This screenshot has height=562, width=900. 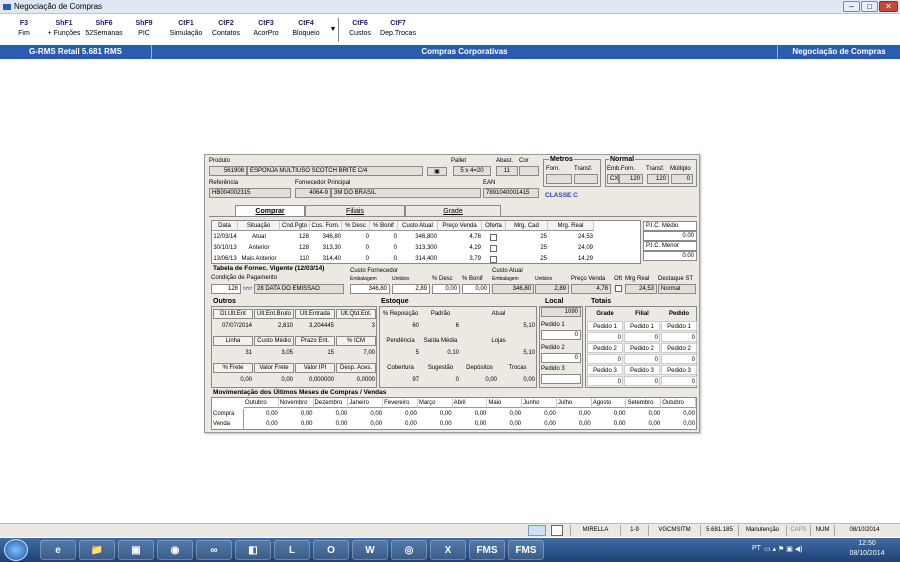 I want to click on outros-label: % ICM, so click(x=356, y=341).